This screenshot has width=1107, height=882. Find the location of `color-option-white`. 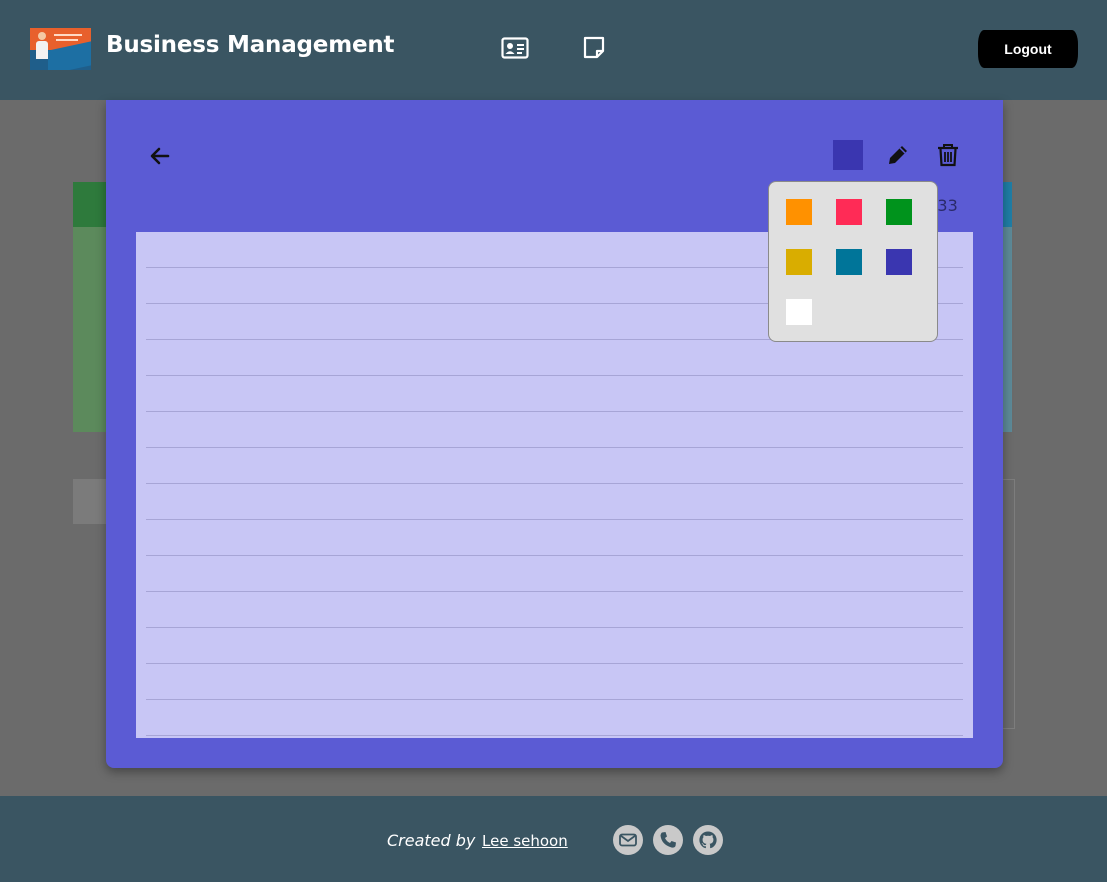

color-option-white is located at coordinates (799, 312).